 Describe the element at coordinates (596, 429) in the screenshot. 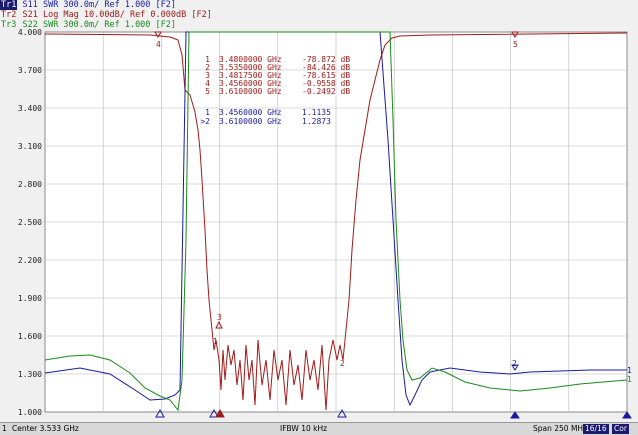

I see `sweep-count: 16/16` at that location.